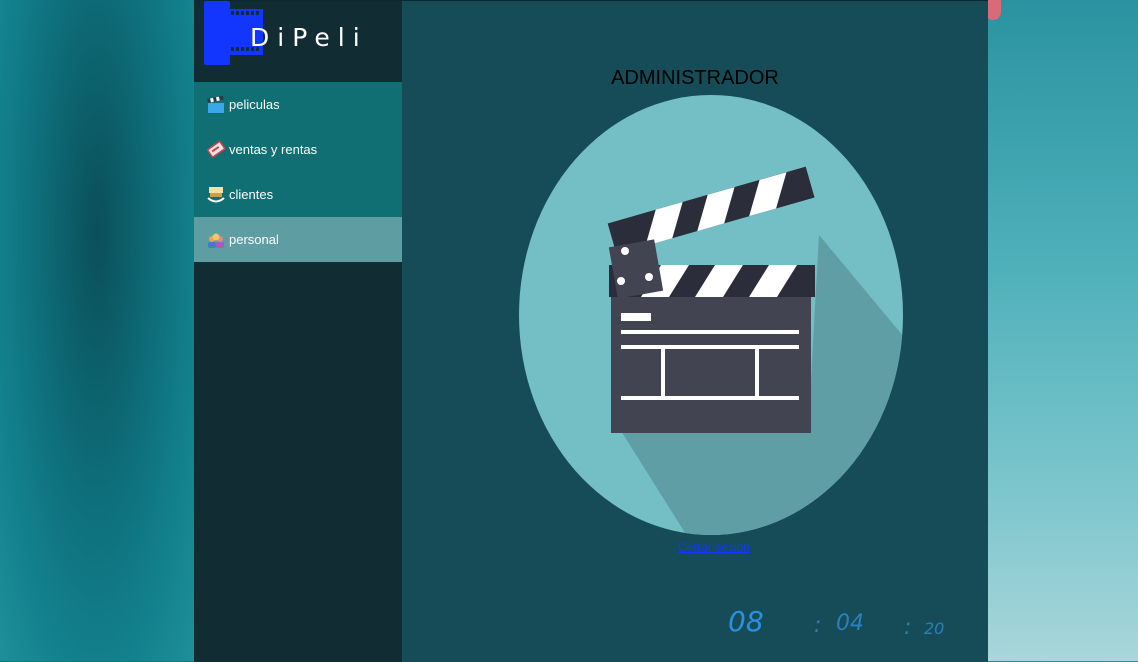 This screenshot has height=662, width=1138. Describe the element at coordinates (273, 149) in the screenshot. I see `sidebar-item-label: ventas y rentas` at that location.